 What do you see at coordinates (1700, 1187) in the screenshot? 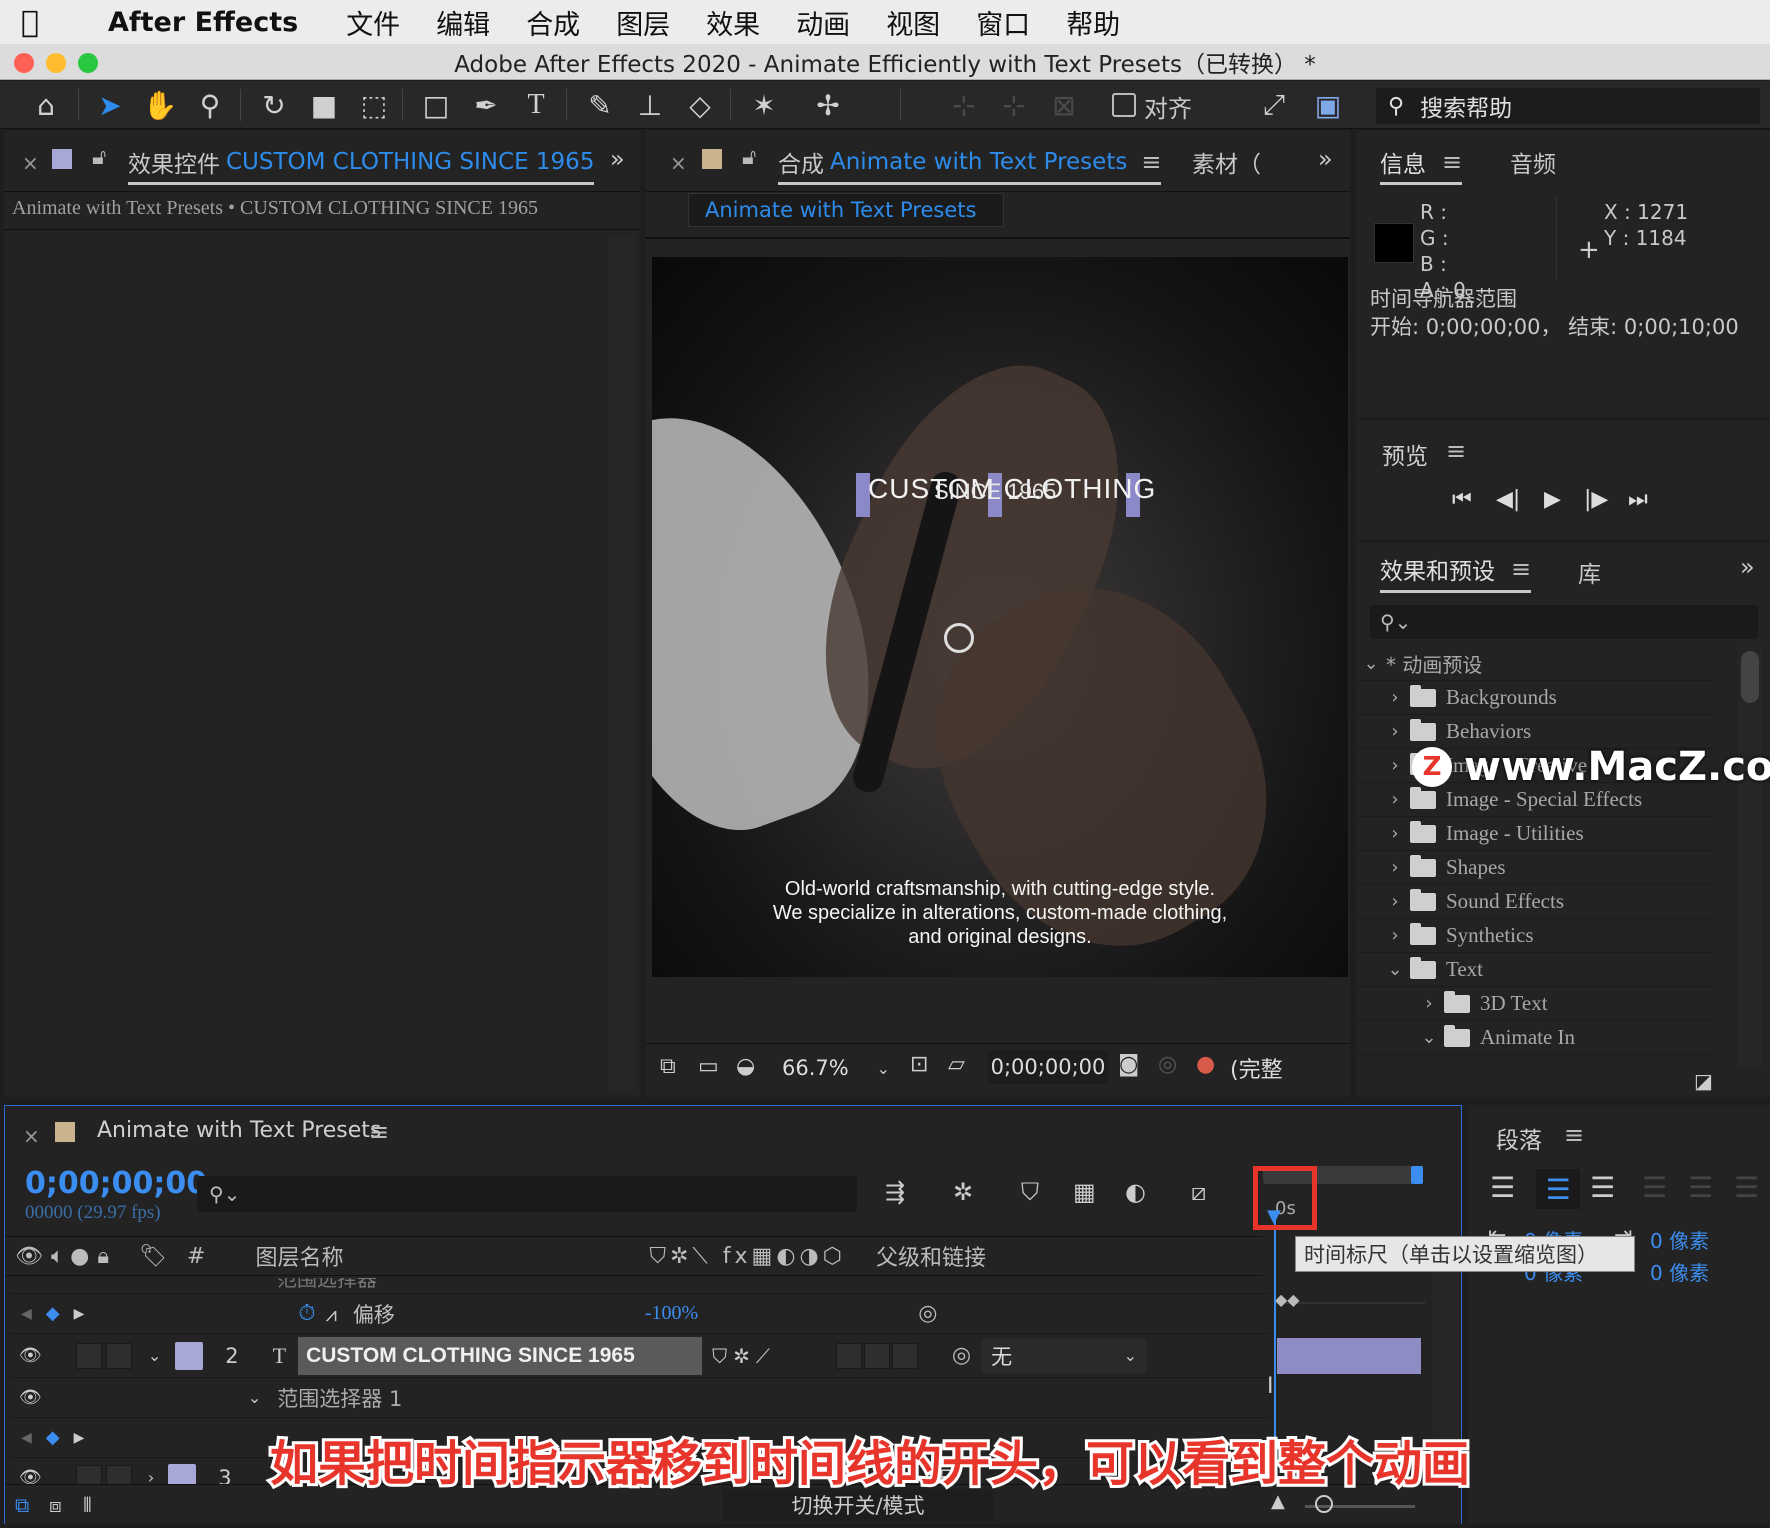
I see `justify-center-icon: ☰` at bounding box center [1700, 1187].